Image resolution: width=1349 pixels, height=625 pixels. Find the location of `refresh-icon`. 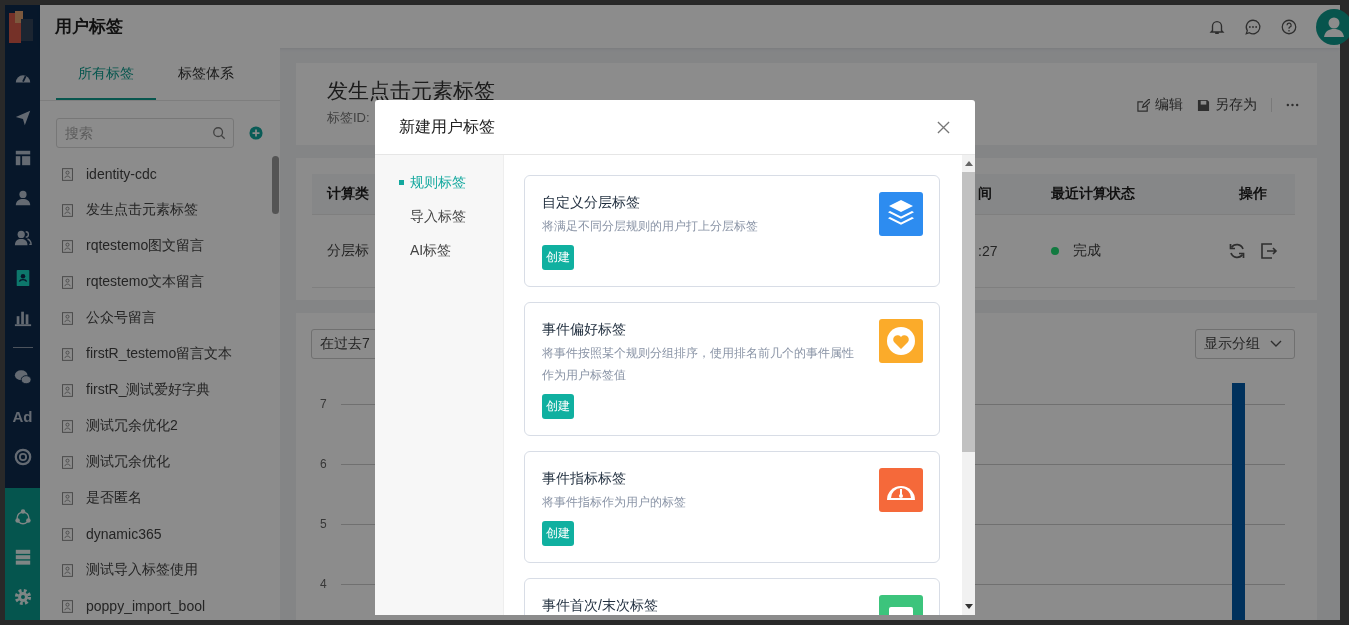

refresh-icon is located at coordinates (1236, 251).